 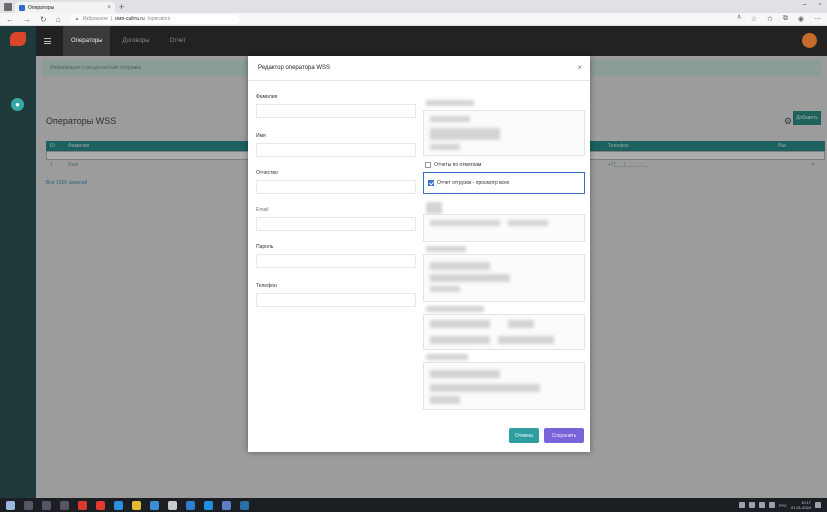 What do you see at coordinates (17, 104) in the screenshot?
I see `user-icon: ●` at bounding box center [17, 104].